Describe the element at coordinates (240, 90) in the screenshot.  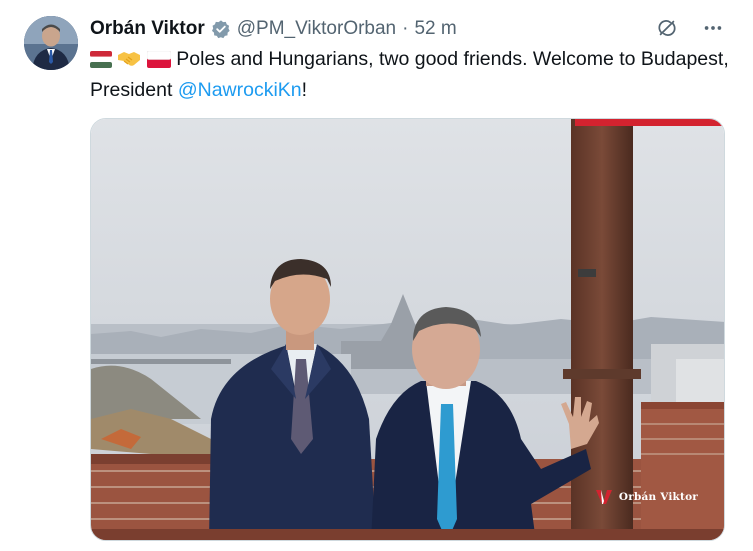
I see `mention-link: @NawrockiKn` at that location.